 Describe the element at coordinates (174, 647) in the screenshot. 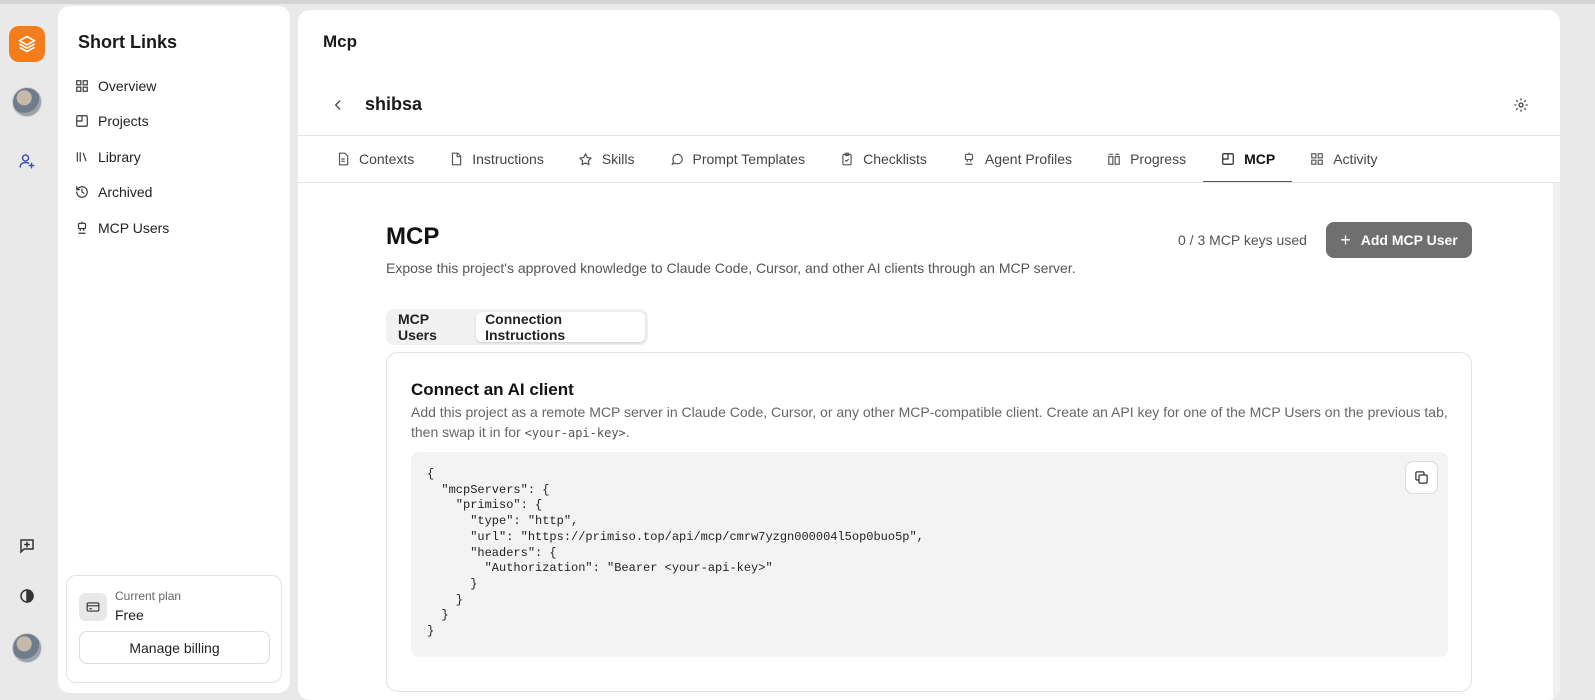

I see `manage-billing-button: Manage billing` at that location.